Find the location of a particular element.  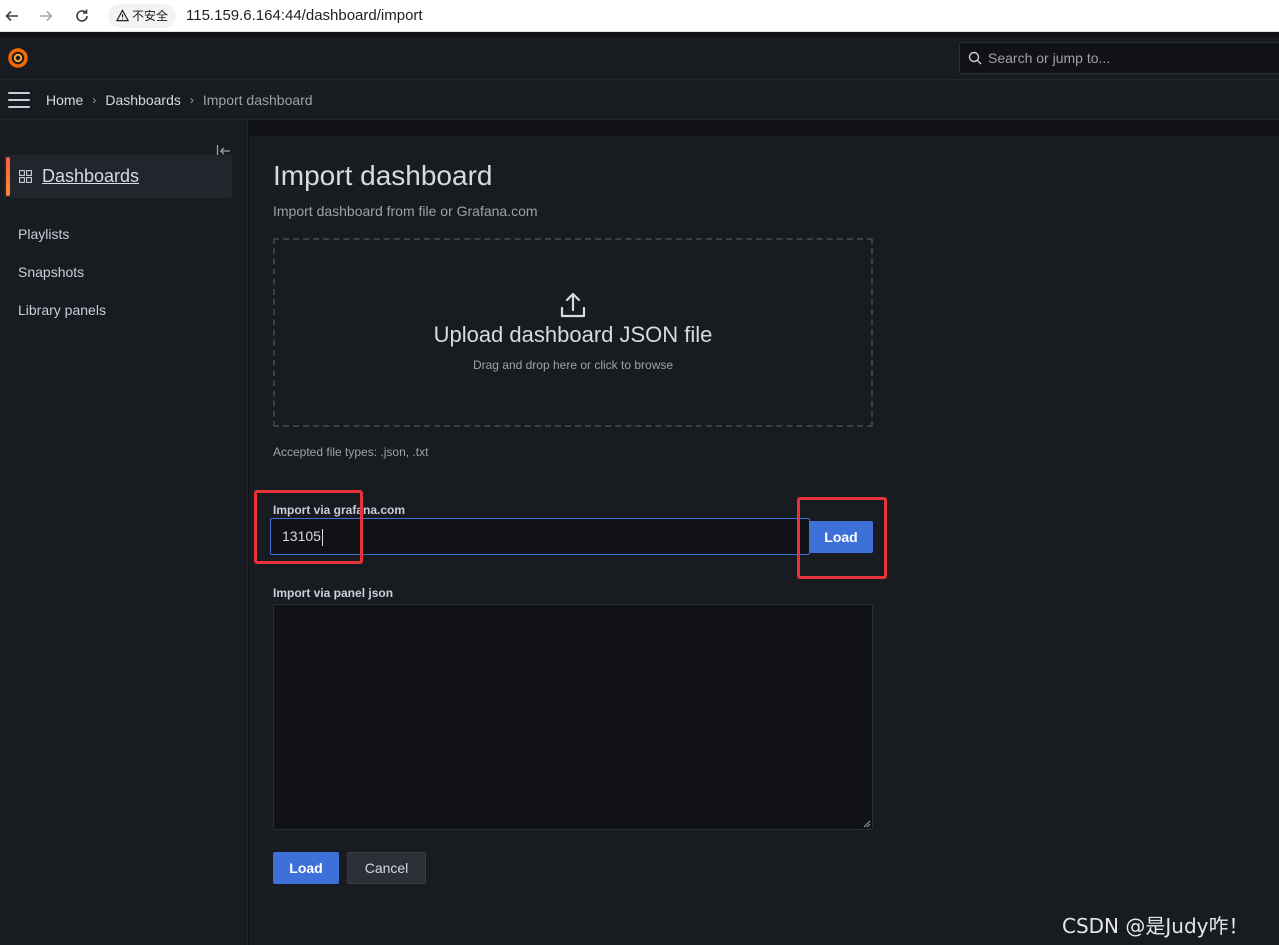

browser-toolbar: 不安全 115.159.6.164:44/dashboard/import is located at coordinates (639, 16).